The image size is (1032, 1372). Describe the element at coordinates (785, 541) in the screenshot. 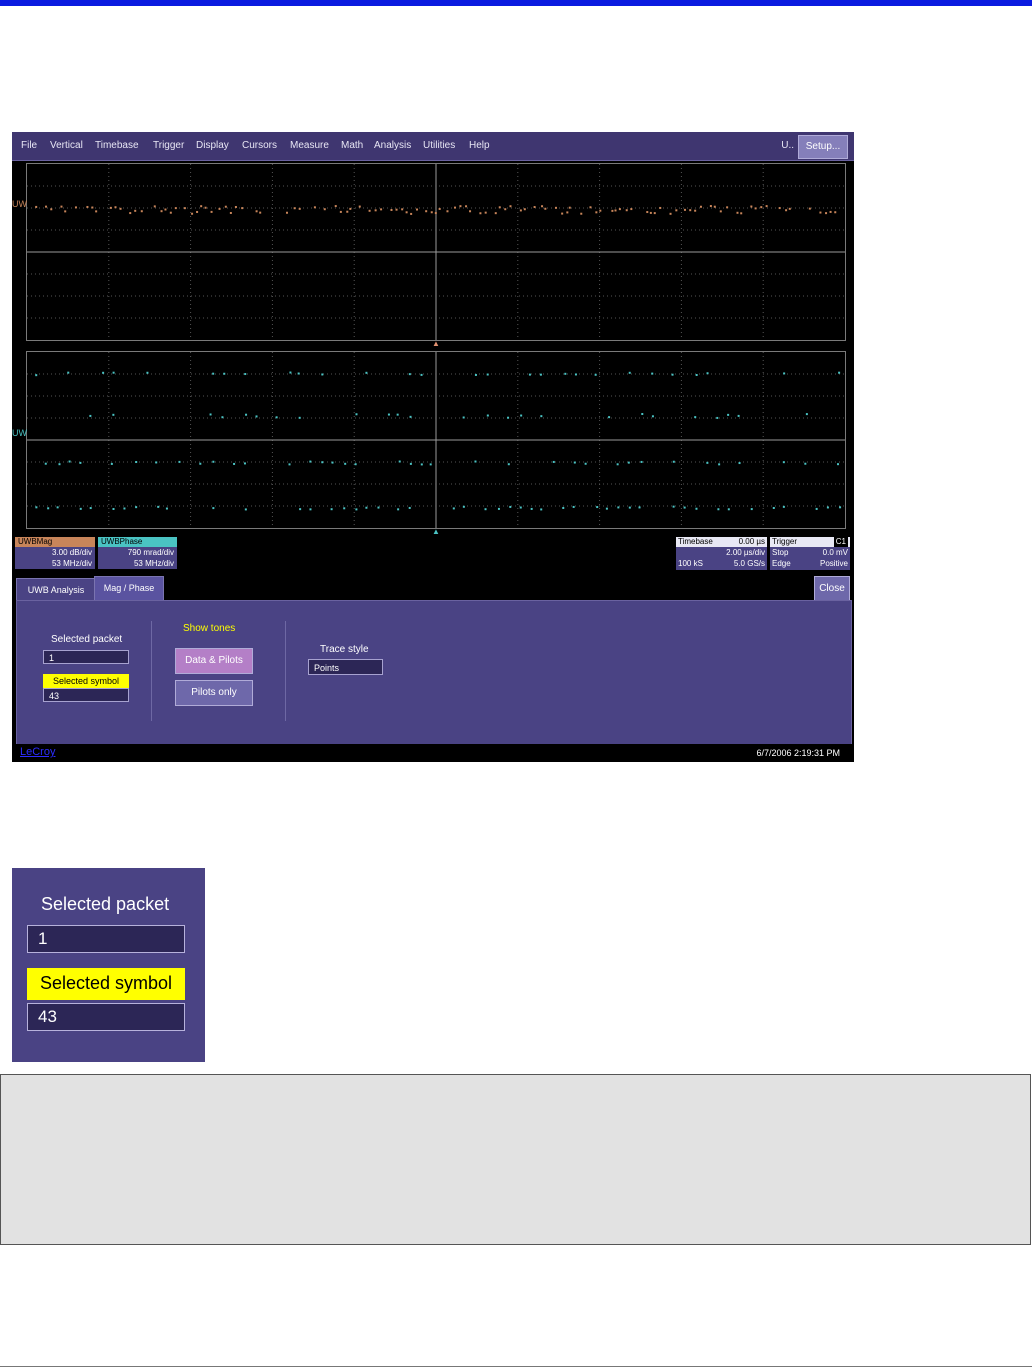

I see `trigger-title: Trigger` at that location.